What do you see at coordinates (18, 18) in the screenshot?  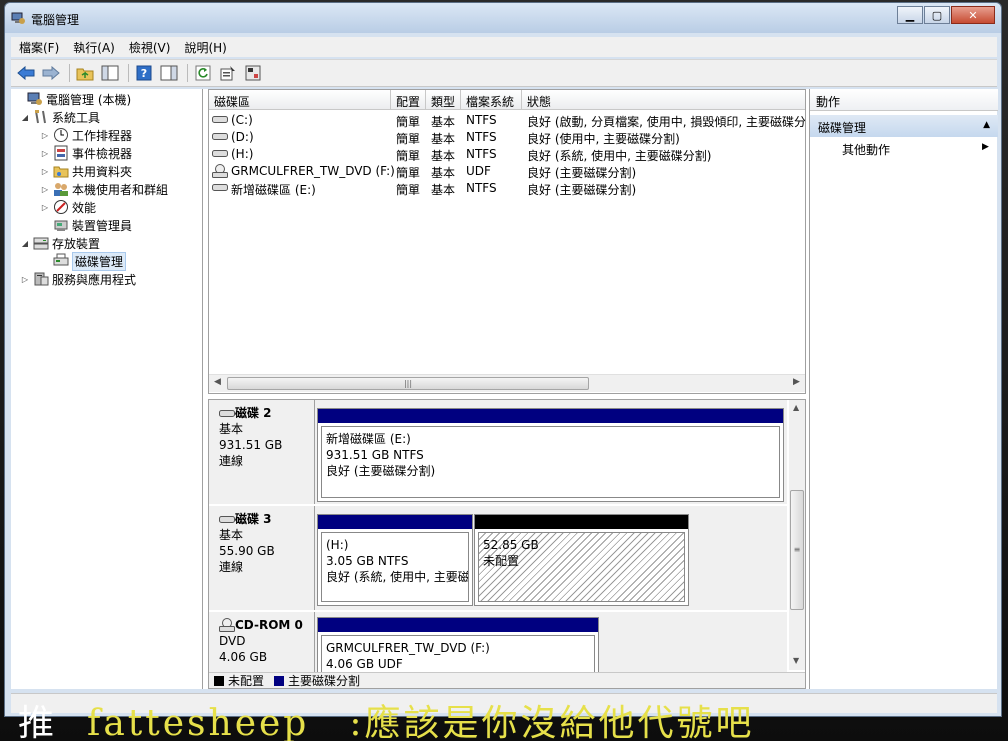 I see `computer-management-icon` at bounding box center [18, 18].